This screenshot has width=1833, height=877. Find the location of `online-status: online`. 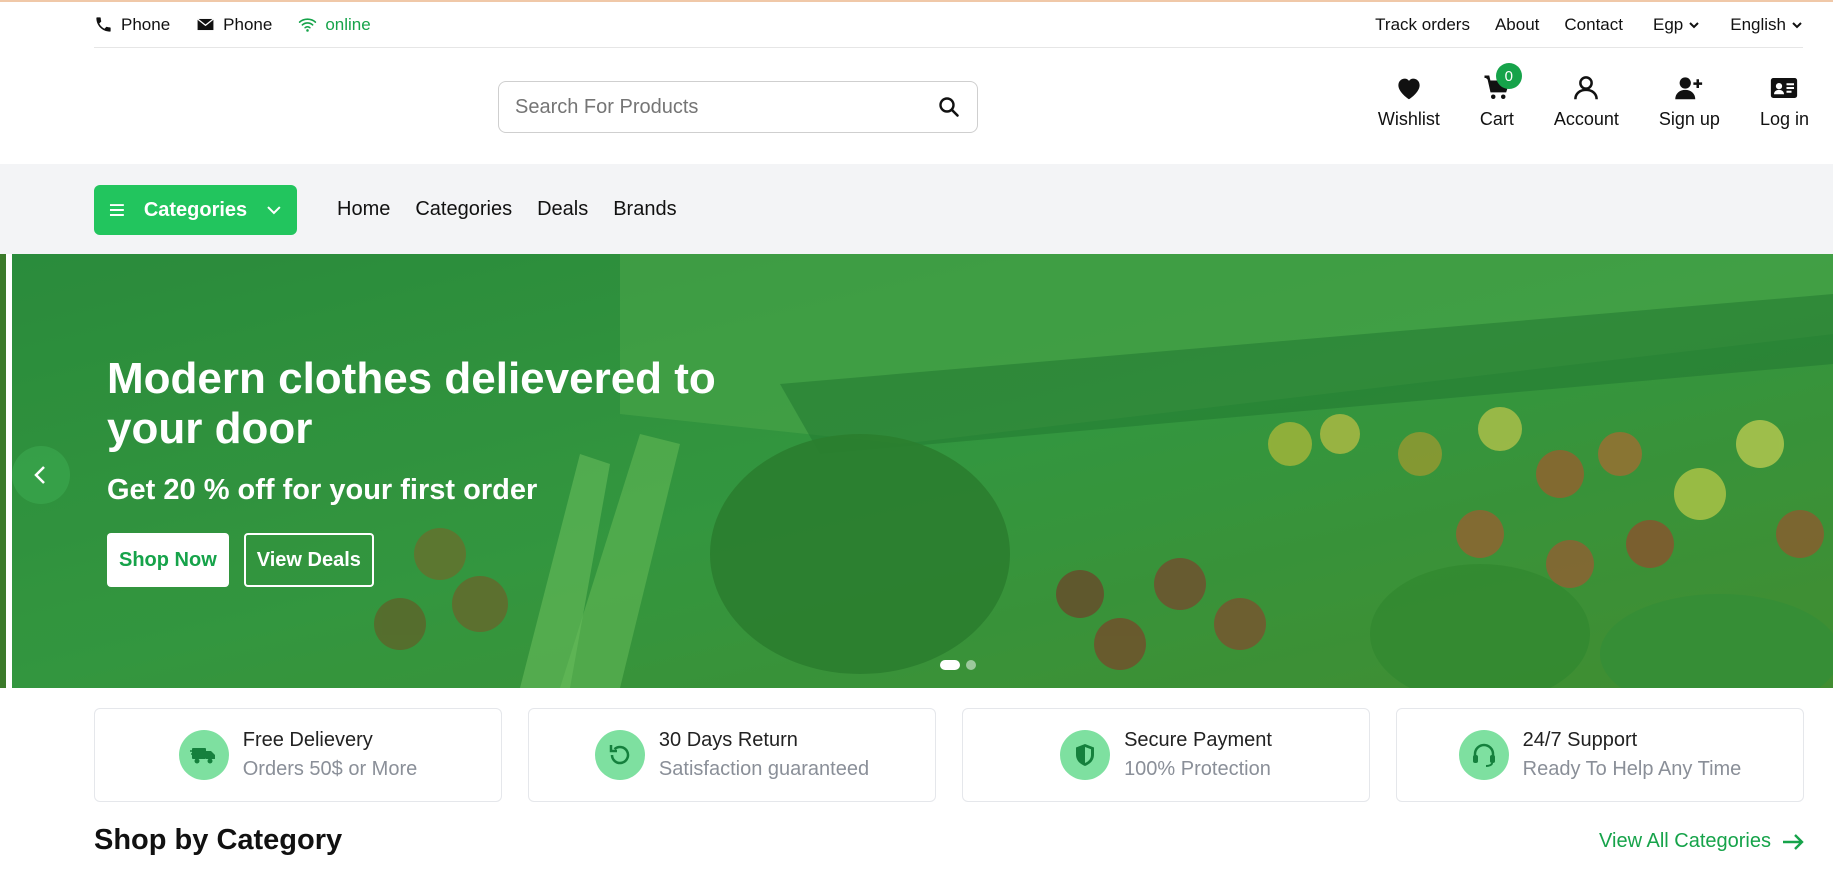

online-status: online is located at coordinates (334, 24).